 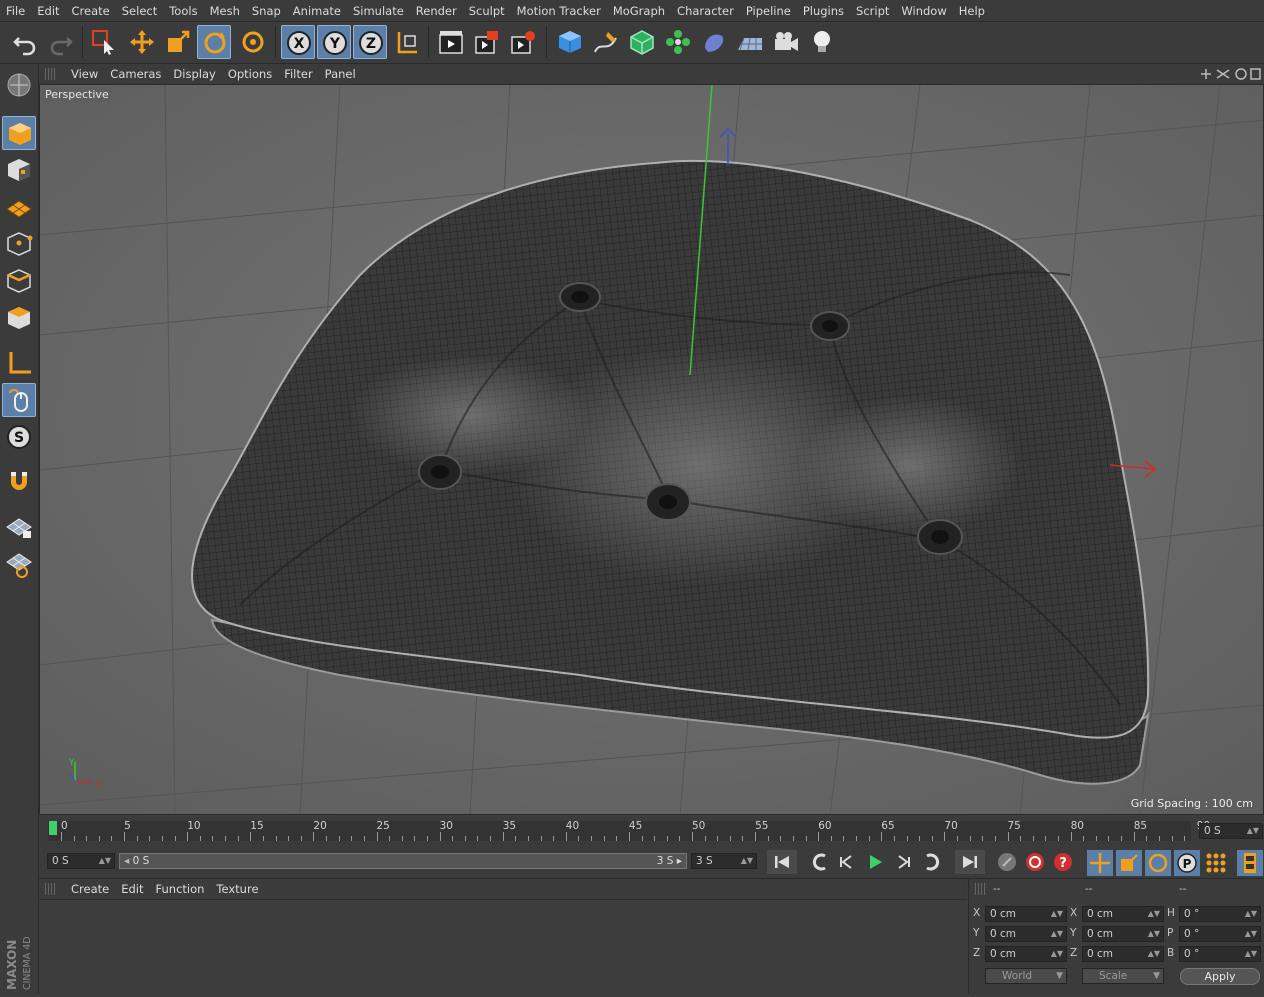 I want to click on add-cube-button, so click(x=570, y=42).